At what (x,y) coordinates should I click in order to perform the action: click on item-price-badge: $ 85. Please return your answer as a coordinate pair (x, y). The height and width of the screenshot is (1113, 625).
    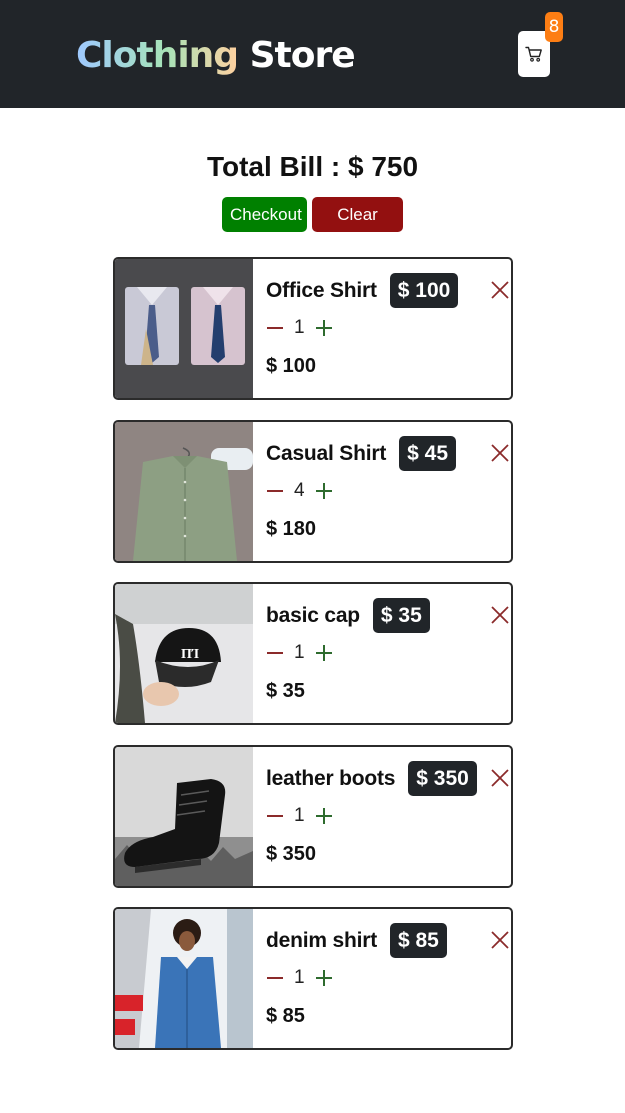
    Looking at the image, I should click on (418, 940).